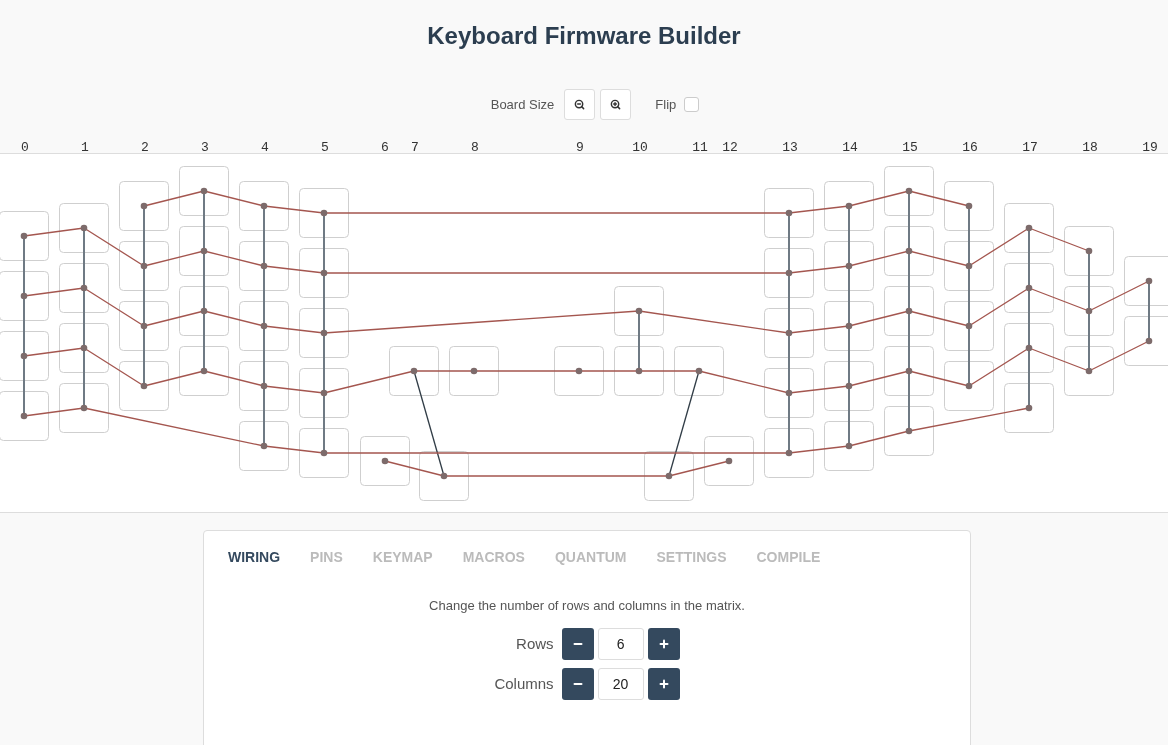  I want to click on column-number: 9, so click(580, 148).